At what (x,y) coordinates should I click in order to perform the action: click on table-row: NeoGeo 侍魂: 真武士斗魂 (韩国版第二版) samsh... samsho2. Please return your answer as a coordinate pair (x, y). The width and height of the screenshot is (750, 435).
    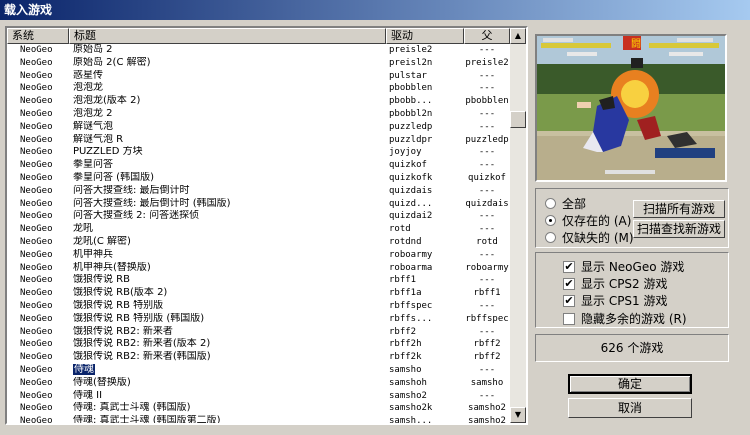
    Looking at the image, I should click on (258, 420).